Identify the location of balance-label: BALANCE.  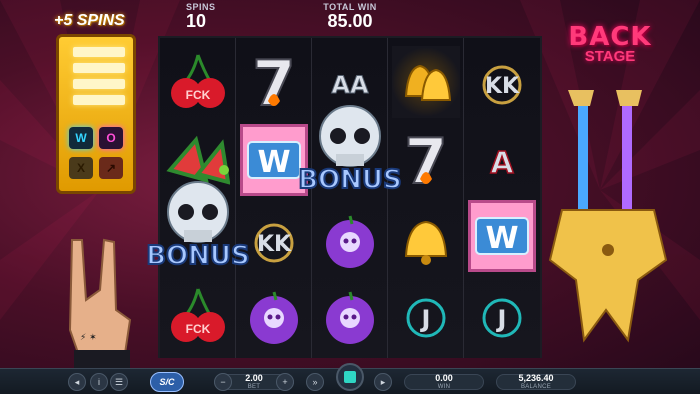
(536, 387).